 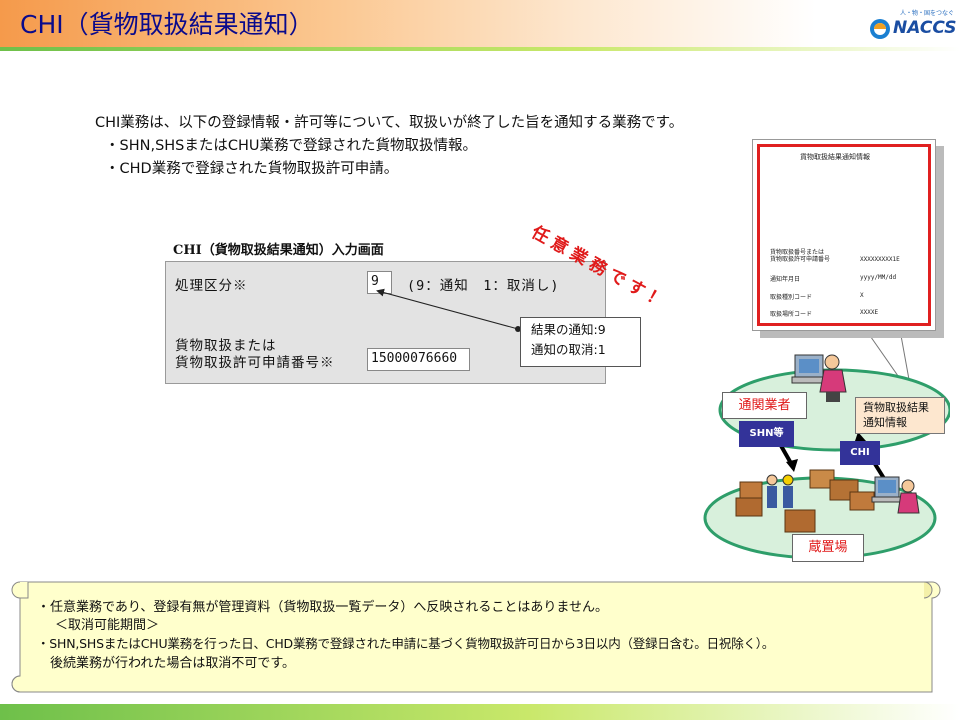 I want to click on broker-computer-icon, so click(x=809, y=369).